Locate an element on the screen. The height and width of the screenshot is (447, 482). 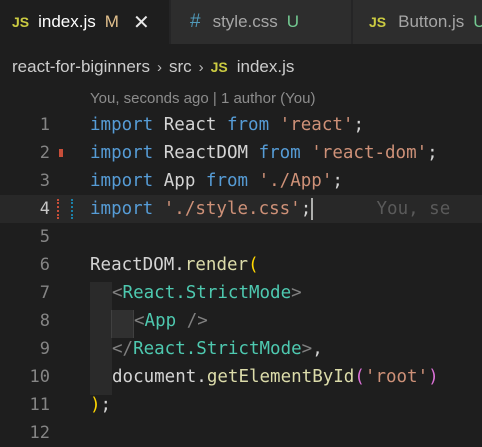
tab-label: index.js is located at coordinates (67, 21).